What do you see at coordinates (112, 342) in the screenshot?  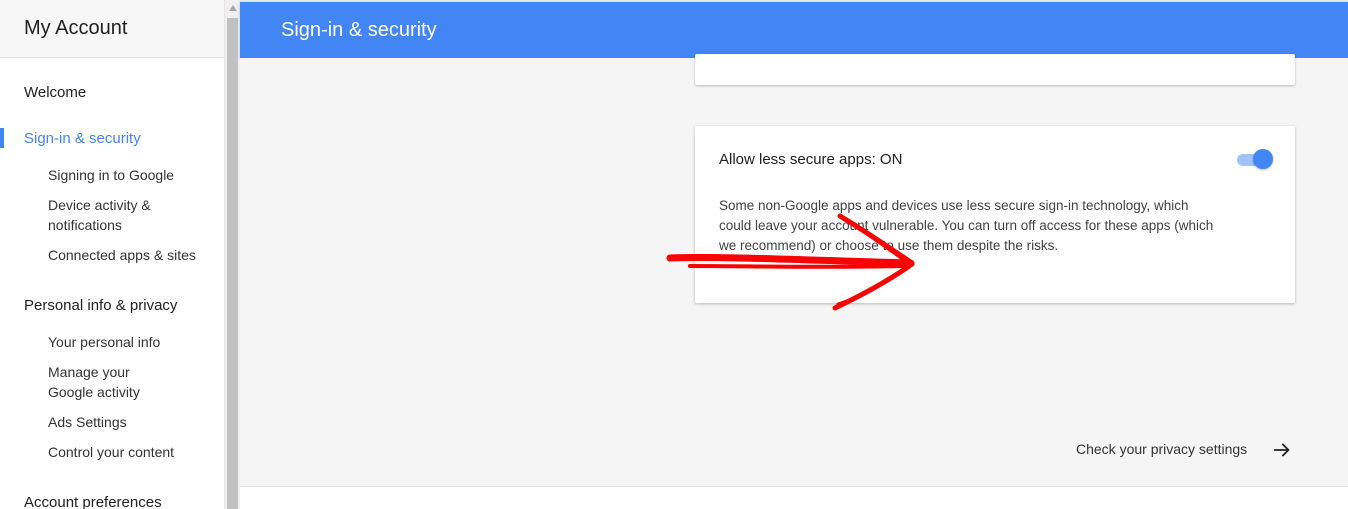 I see `nav-your-personal-info: Your personal info` at bounding box center [112, 342].